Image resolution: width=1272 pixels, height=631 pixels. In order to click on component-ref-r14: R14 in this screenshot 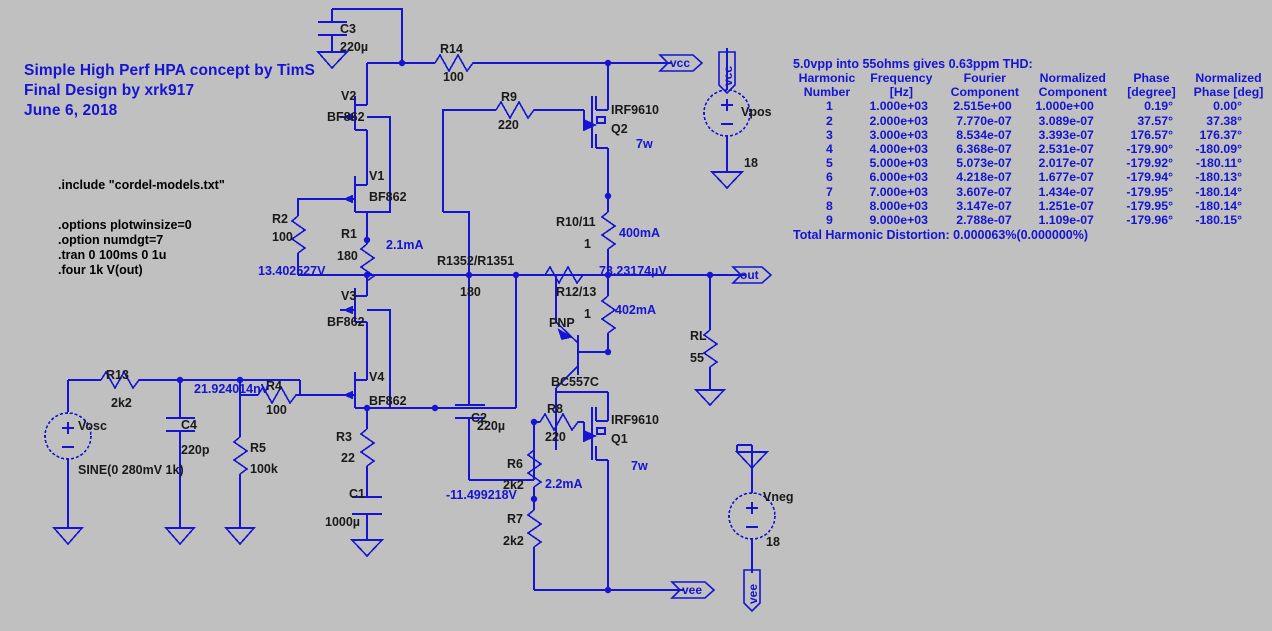, I will do `click(451, 49)`.